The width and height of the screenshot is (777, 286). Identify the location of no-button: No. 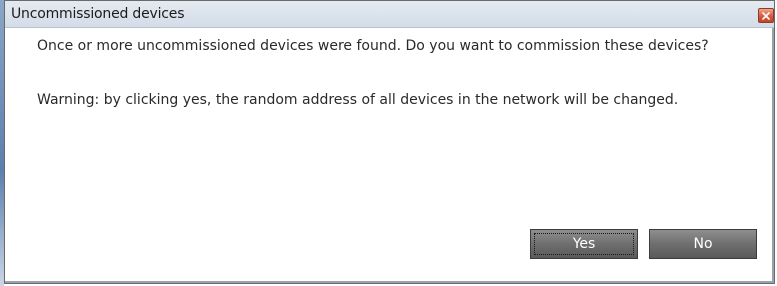
(703, 244).